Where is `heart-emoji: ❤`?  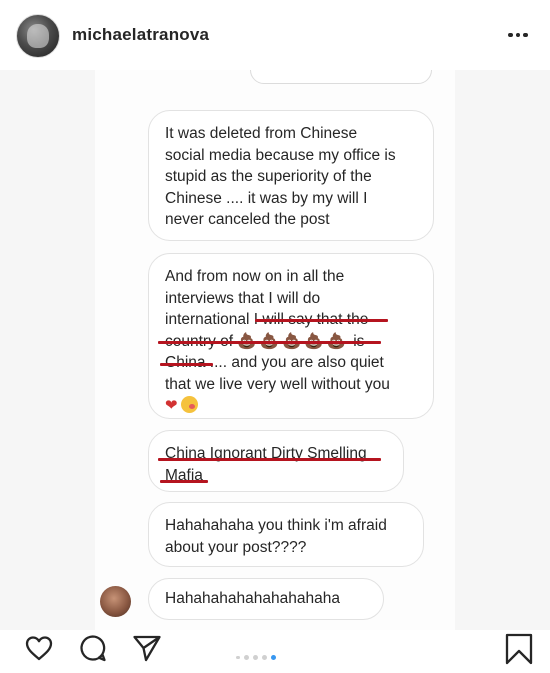 heart-emoji: ❤ is located at coordinates (171, 405).